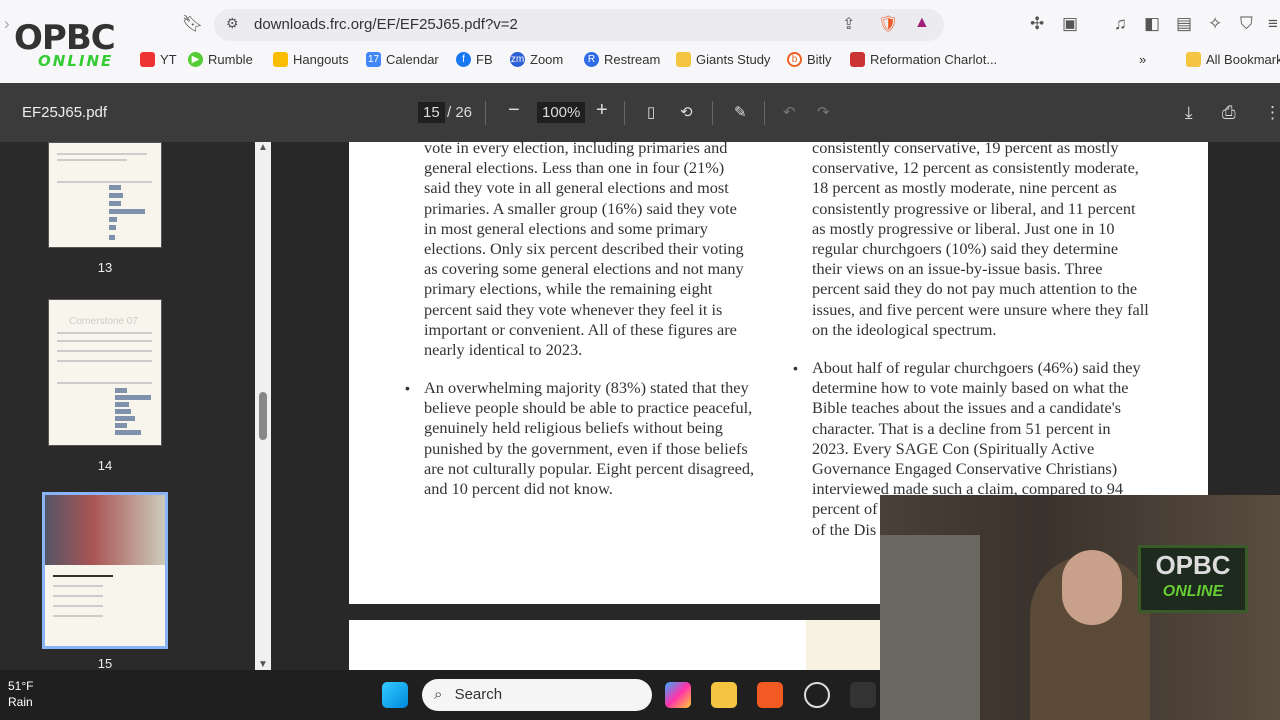 Image resolution: width=1280 pixels, height=720 pixels. What do you see at coordinates (373, 59) in the screenshot?
I see `calendar-icon: 17` at bounding box center [373, 59].